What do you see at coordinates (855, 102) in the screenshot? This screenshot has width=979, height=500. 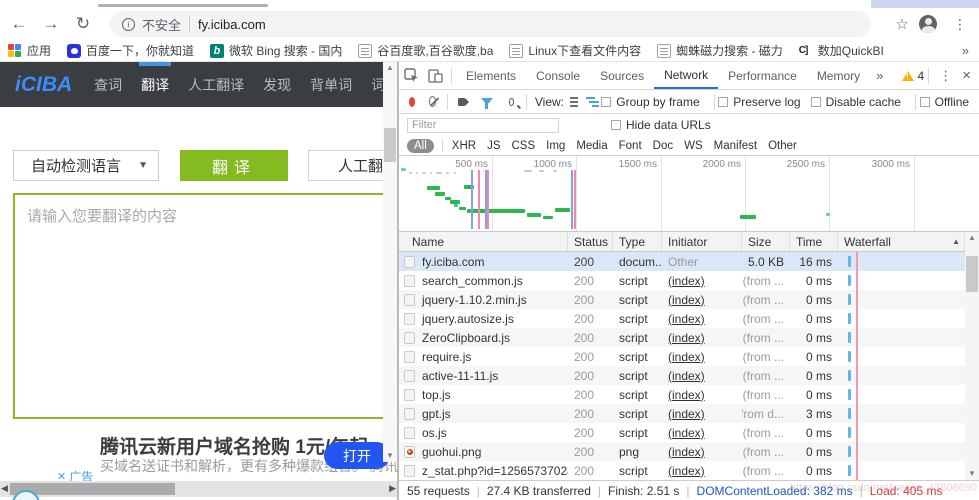 I see `disable-cache-checkbox: Disable cache` at bounding box center [855, 102].